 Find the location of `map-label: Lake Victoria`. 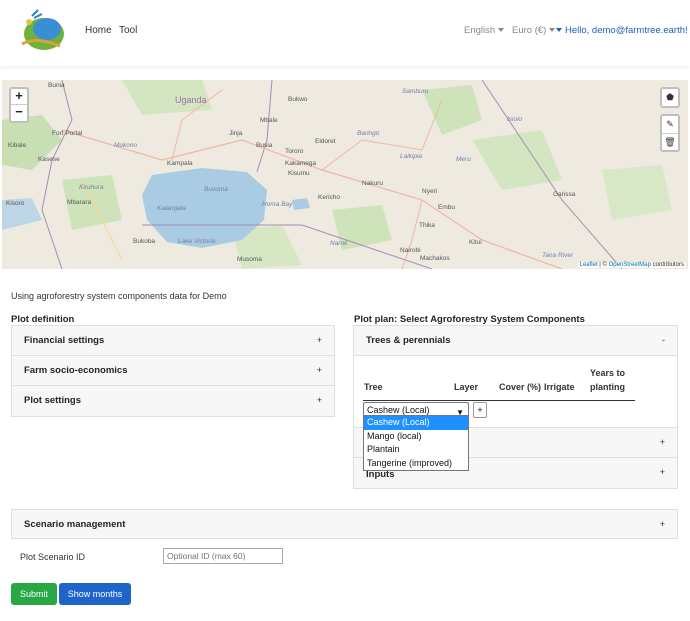

map-label: Lake Victoria is located at coordinates (197, 241).